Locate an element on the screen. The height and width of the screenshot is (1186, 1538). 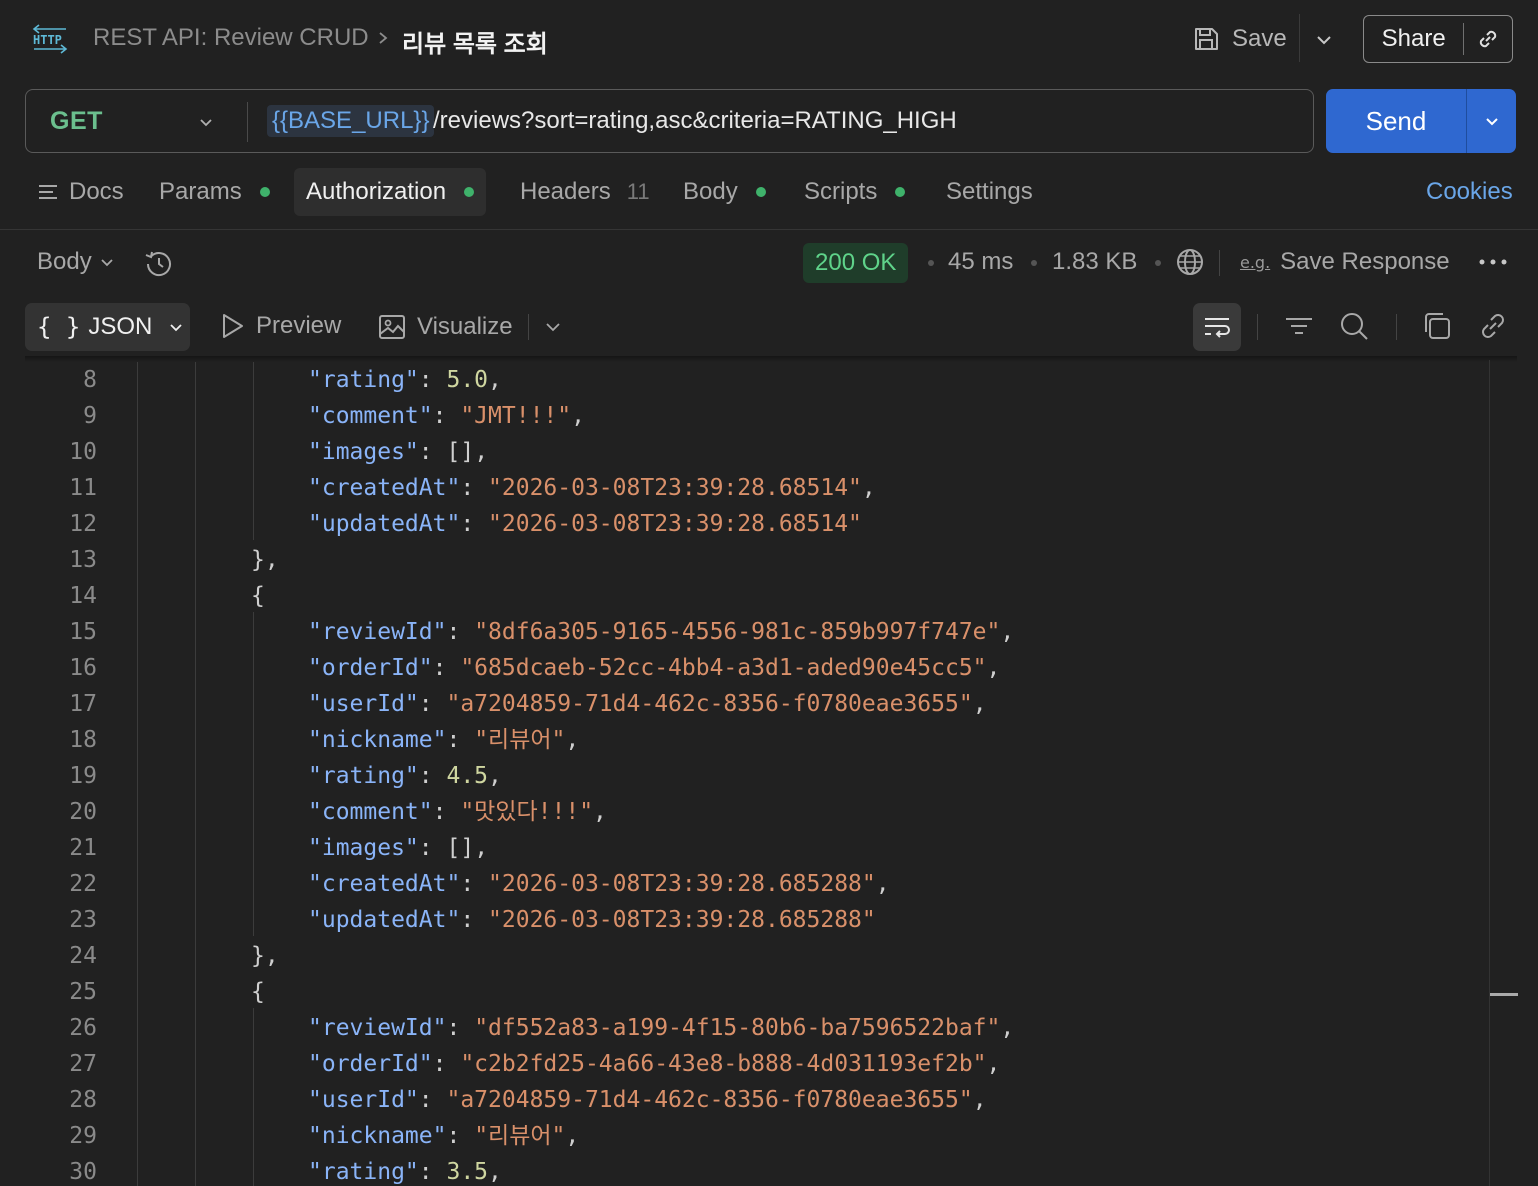
send-button: Send is located at coordinates (1421, 121).